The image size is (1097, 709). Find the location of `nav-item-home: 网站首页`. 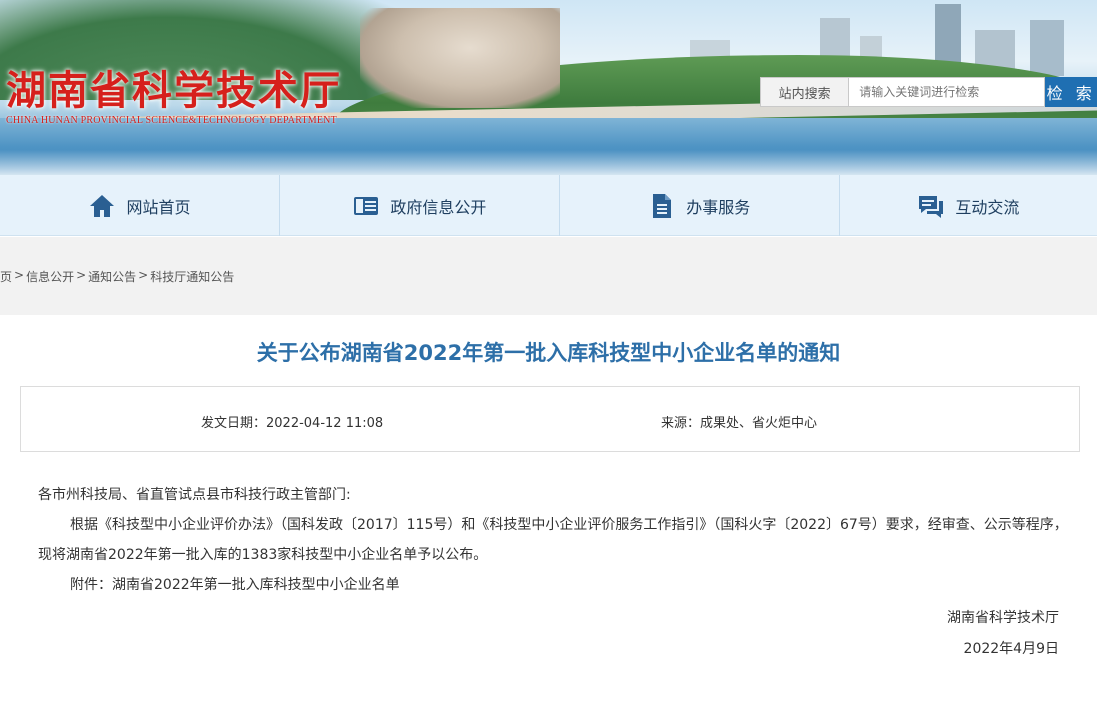

nav-item-home: 网站首页 is located at coordinates (140, 205).